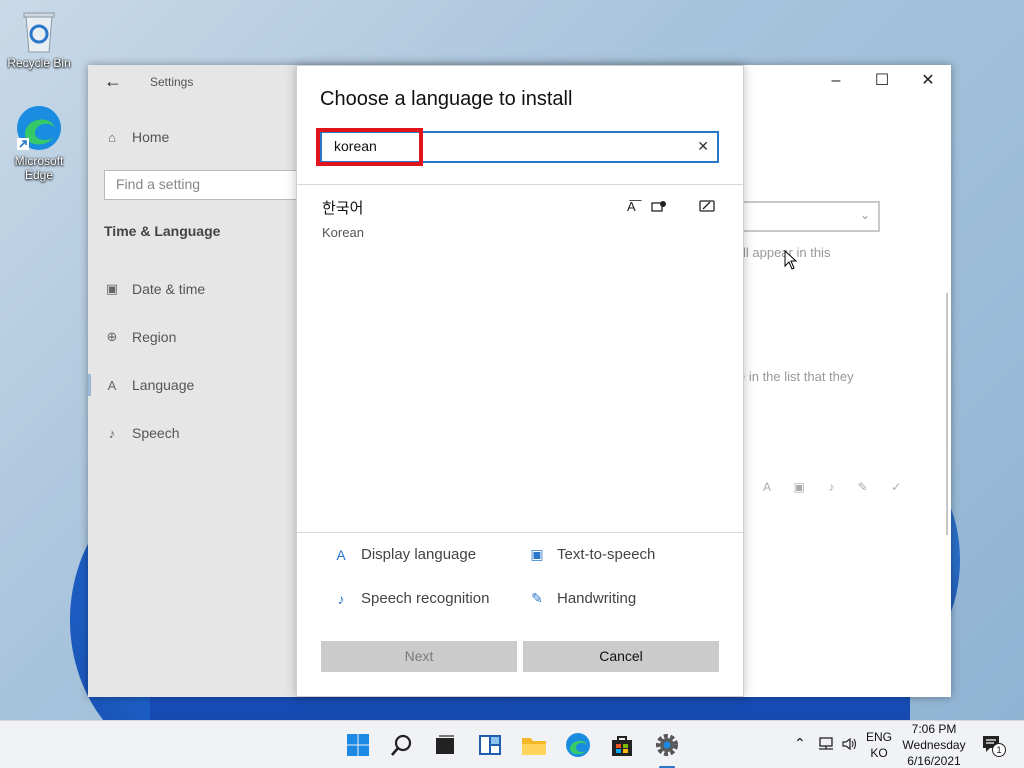 This screenshot has width=1024, height=768. I want to click on gear-icon, so click(667, 745).